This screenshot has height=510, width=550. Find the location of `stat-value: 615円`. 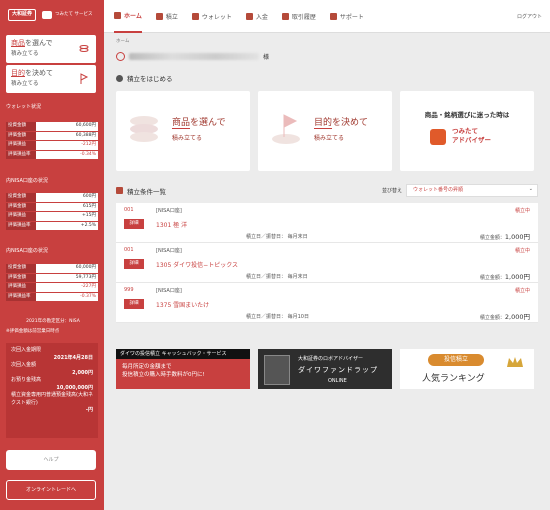

stat-value: 615円 is located at coordinates (67, 206).